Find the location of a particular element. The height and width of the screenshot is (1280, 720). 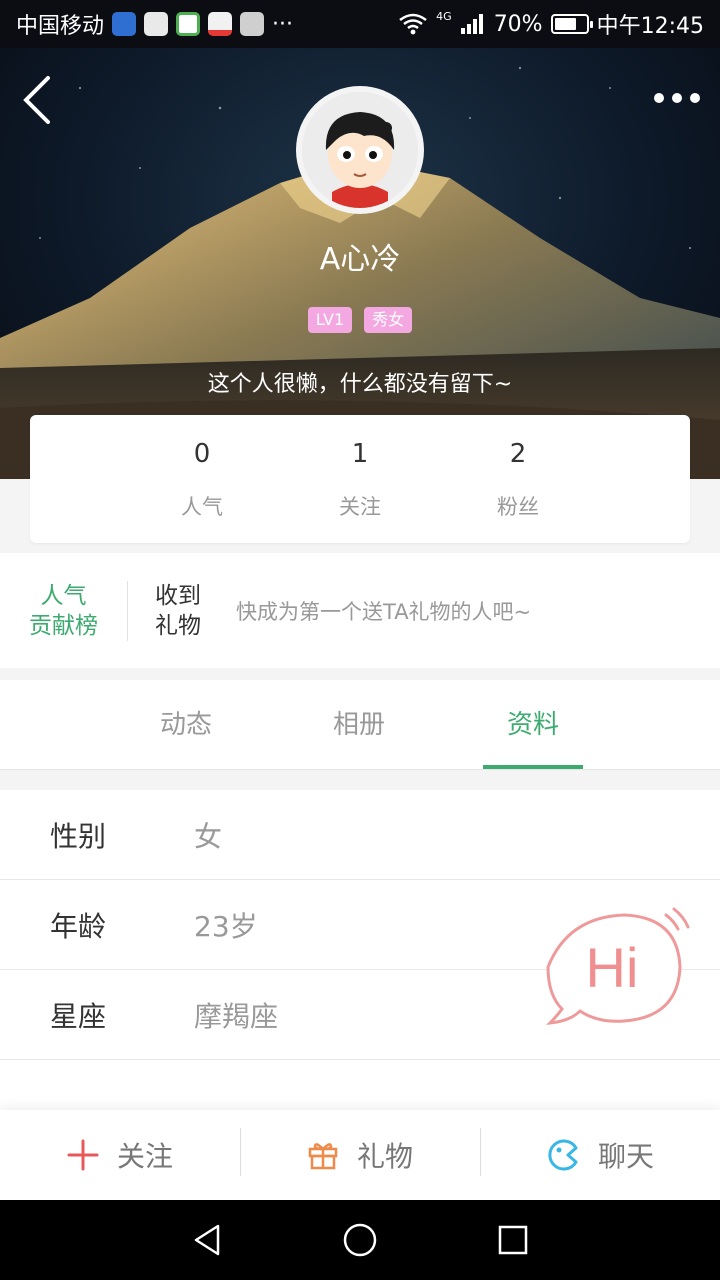

nav-back-button is located at coordinates (207, 1240).